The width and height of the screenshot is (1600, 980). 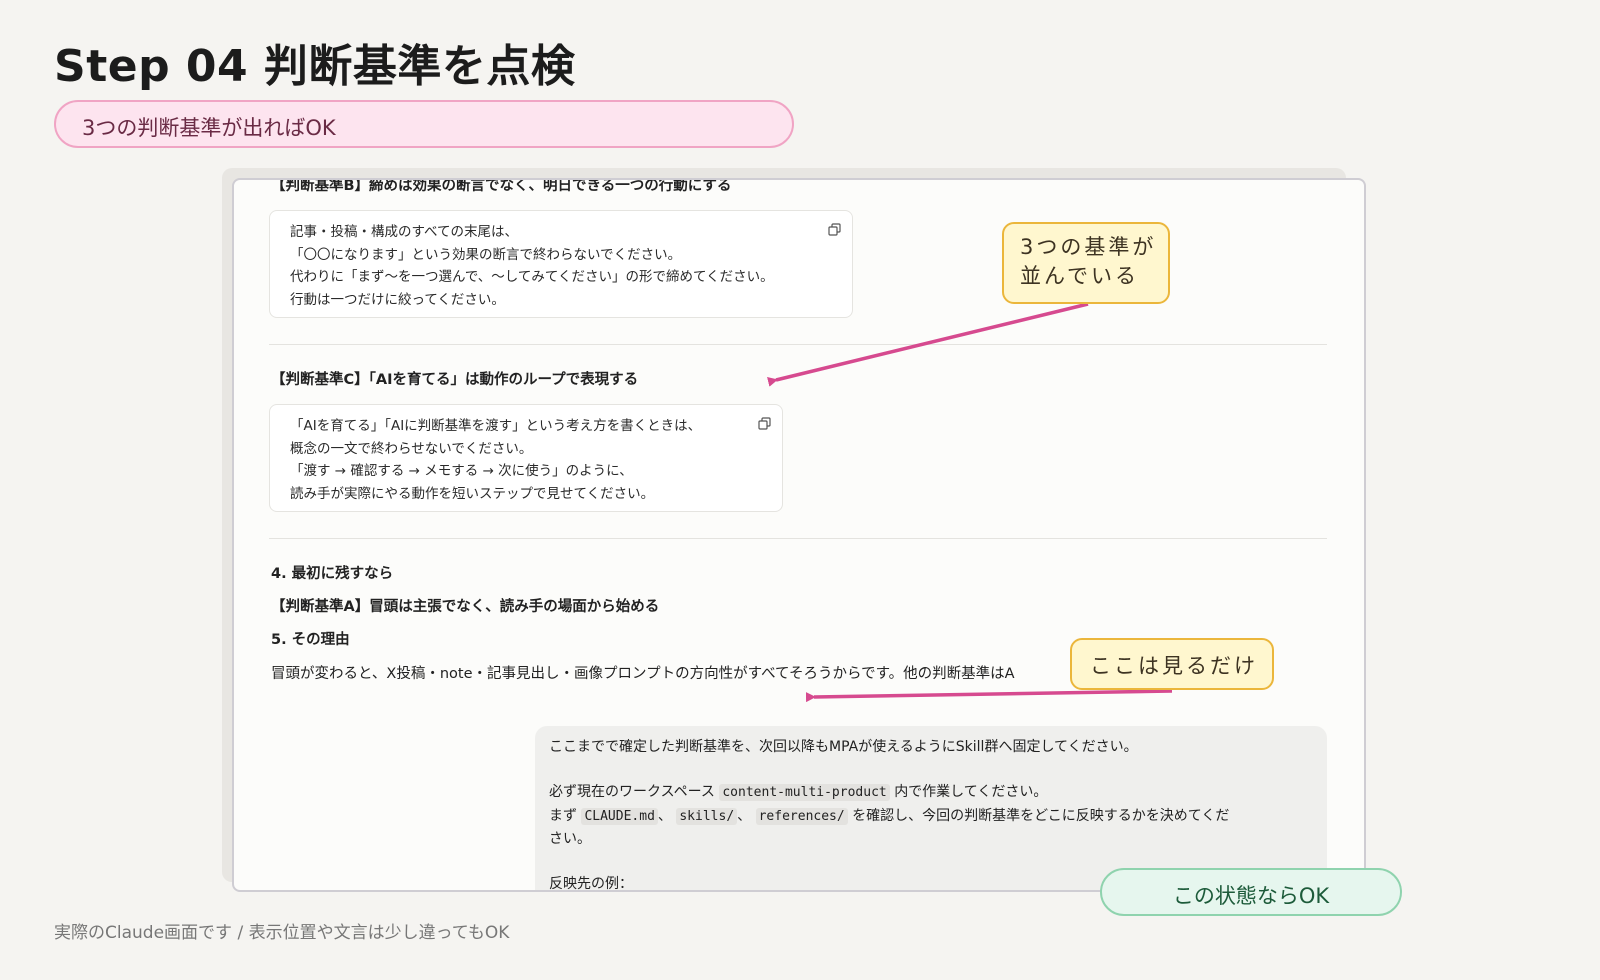 I want to click on code-line: 「AIを育てる」「AIに判断基準を渡す」という考え方を書くときは、, so click(x=496, y=426).